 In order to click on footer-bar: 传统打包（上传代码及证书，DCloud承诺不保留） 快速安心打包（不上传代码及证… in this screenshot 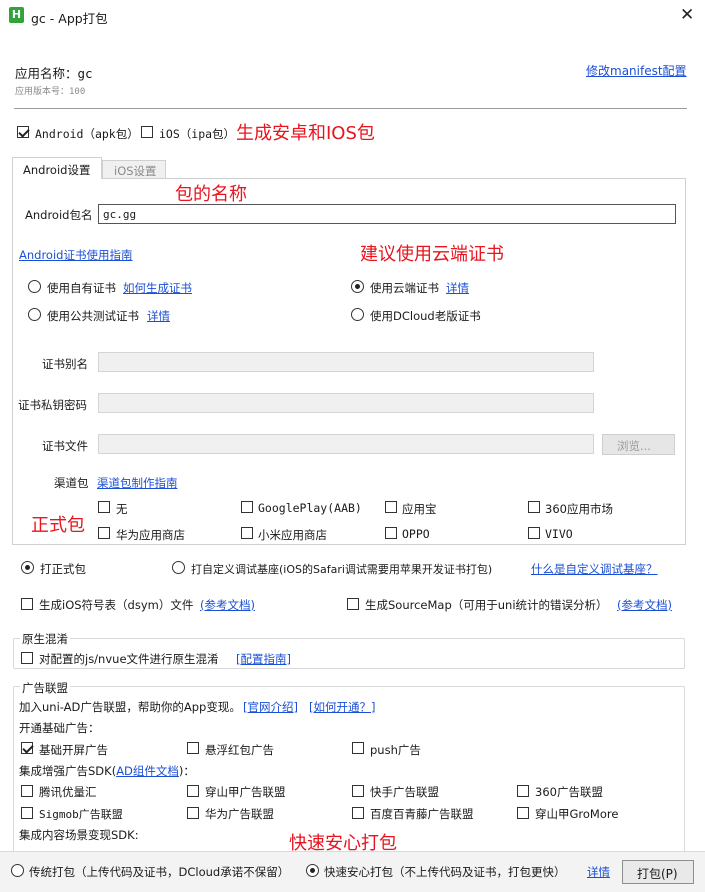, I will do `click(352, 871)`.